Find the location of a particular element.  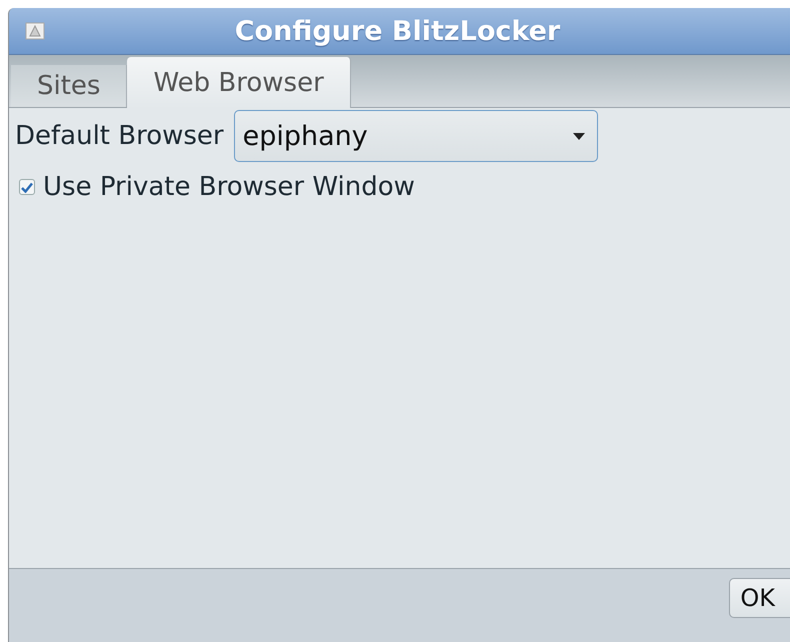

checkbox-label: Use Private Browser Window is located at coordinates (229, 187).